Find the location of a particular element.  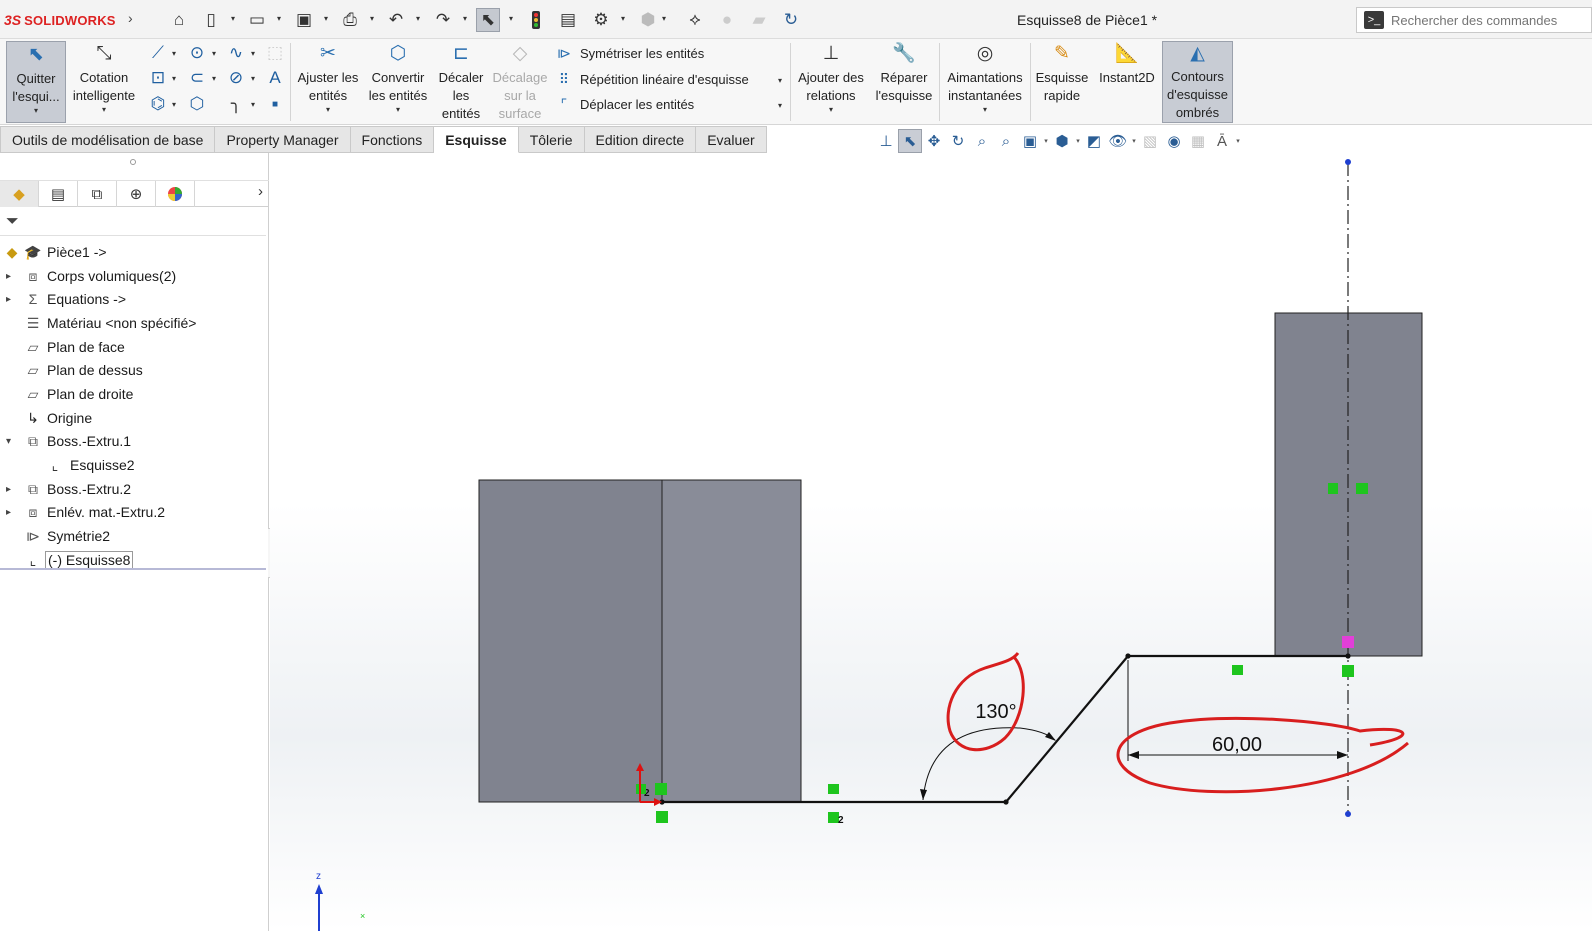

angle-dimension-value: 130° is located at coordinates (995, 712).